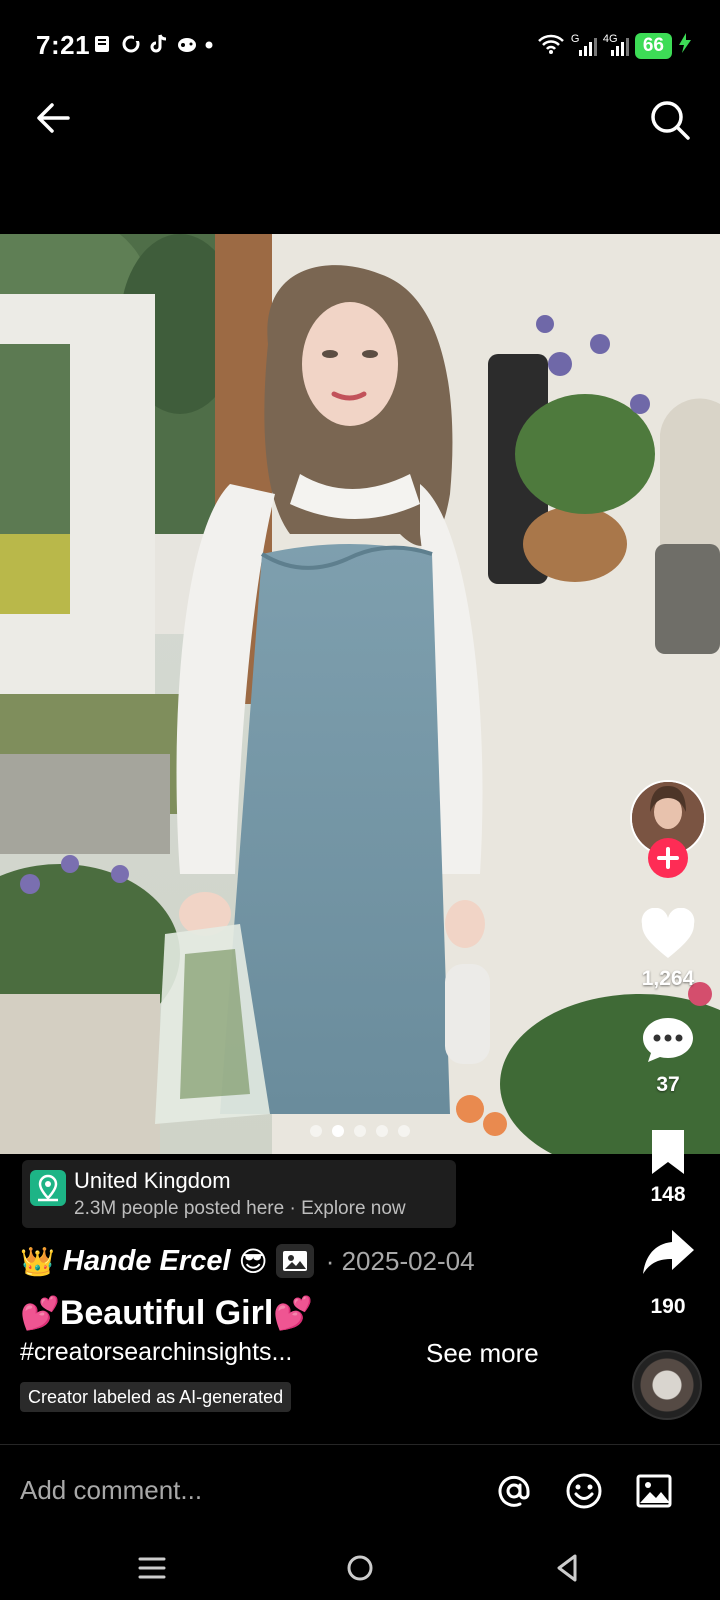  What do you see at coordinates (668, 1306) in the screenshot?
I see `share-count: 190` at bounding box center [668, 1306].